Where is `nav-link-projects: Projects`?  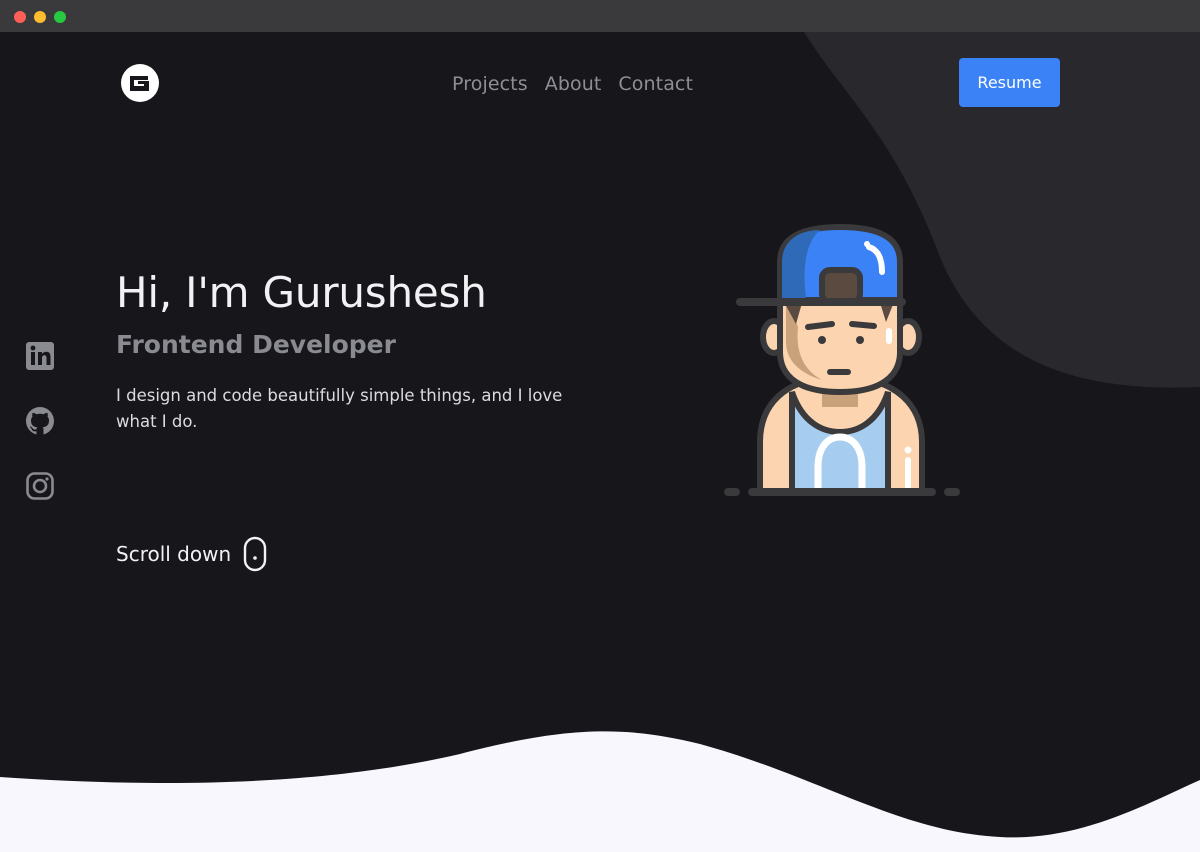
nav-link-projects: Projects is located at coordinates (490, 84).